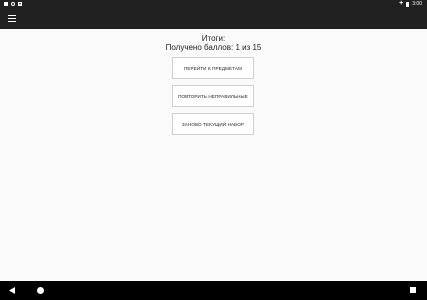  What do you see at coordinates (213, 96) in the screenshot?
I see `repeat-wrong-button: ПОВТОРИТЬ НЕПРАВИЛЬНЫЕ` at bounding box center [213, 96].